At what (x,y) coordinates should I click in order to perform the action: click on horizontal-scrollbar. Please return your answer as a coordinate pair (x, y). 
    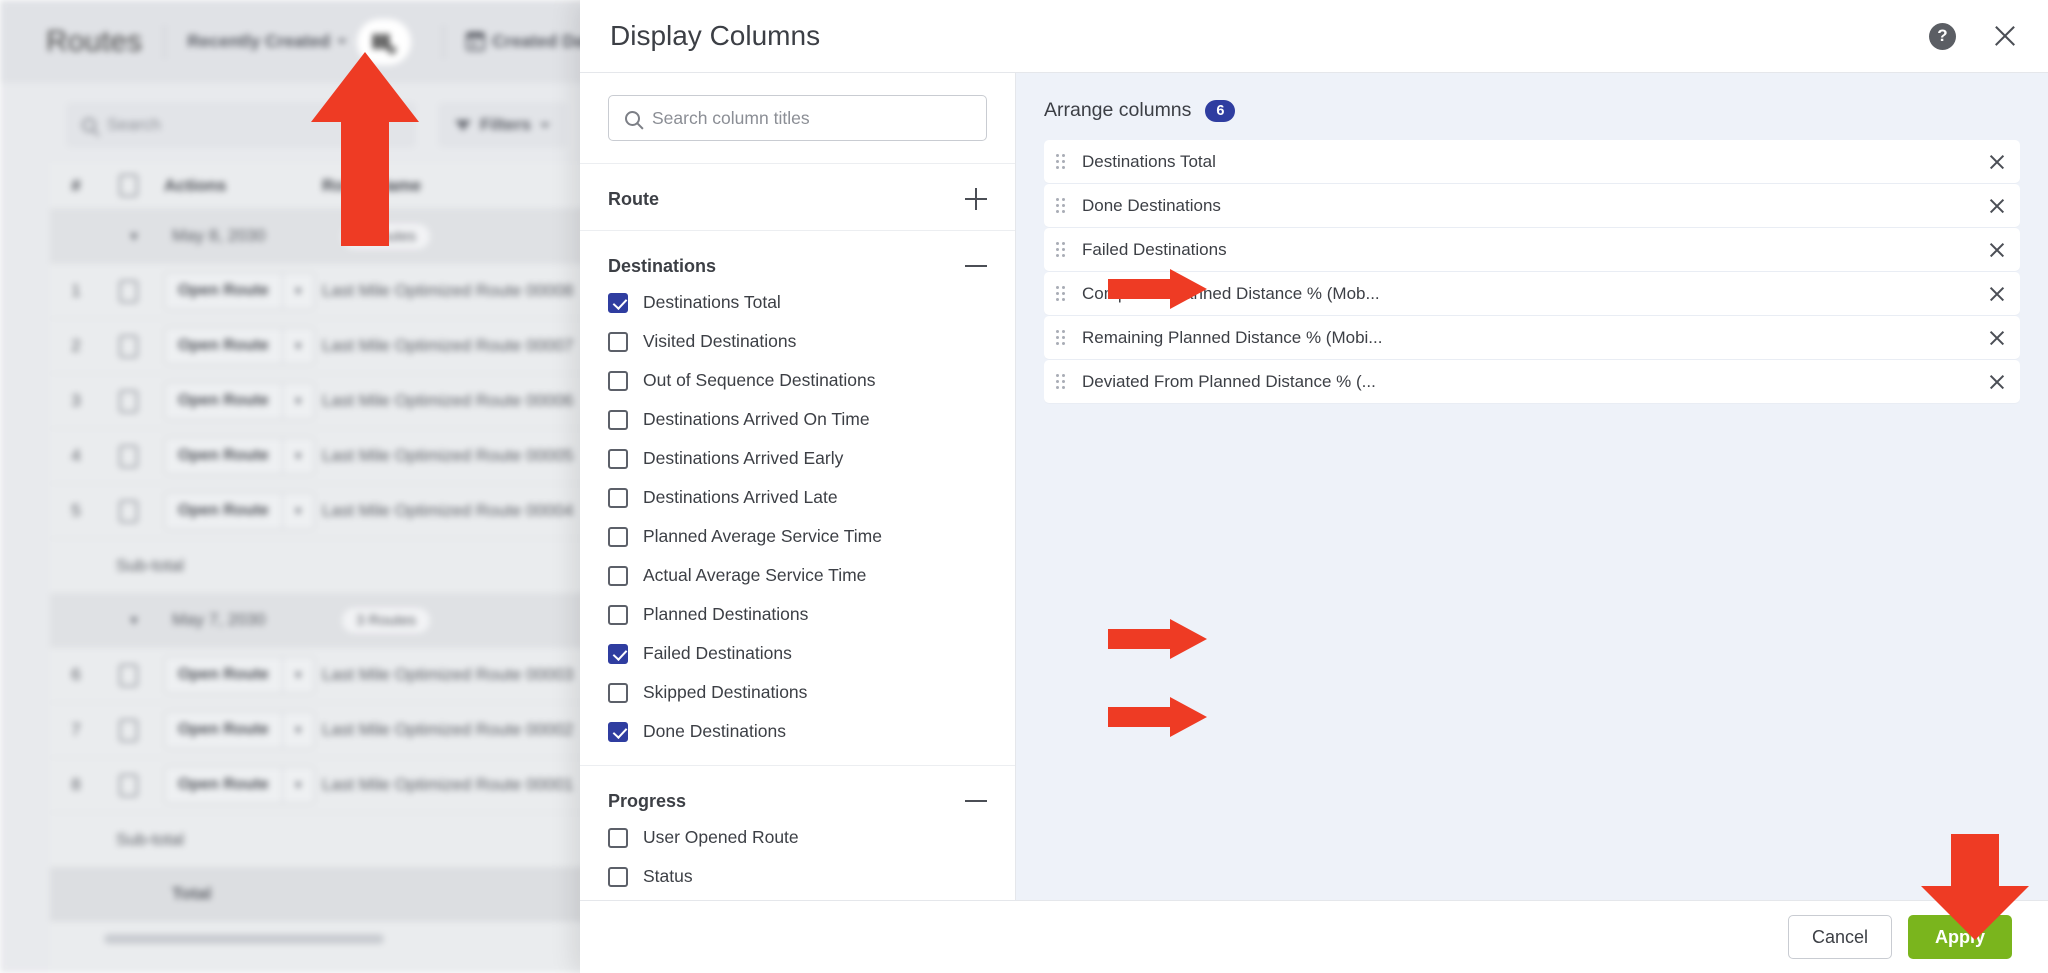
    Looking at the image, I should click on (244, 939).